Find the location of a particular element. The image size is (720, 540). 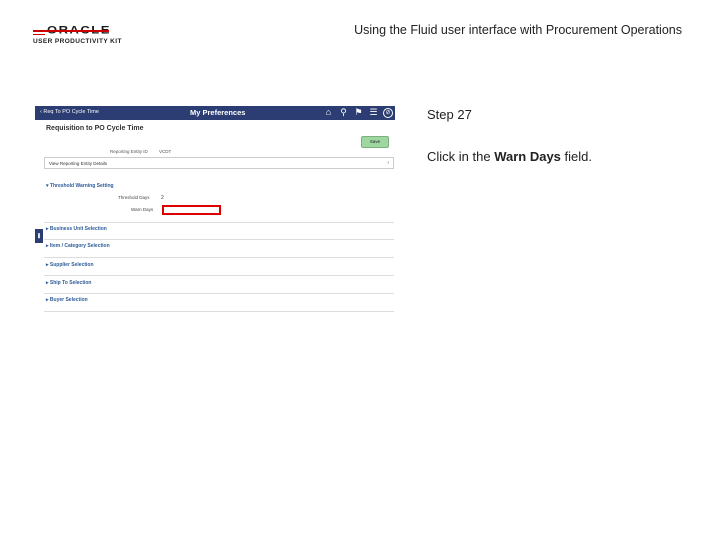

section-label: Item / Category Selection is located at coordinates (79, 246).